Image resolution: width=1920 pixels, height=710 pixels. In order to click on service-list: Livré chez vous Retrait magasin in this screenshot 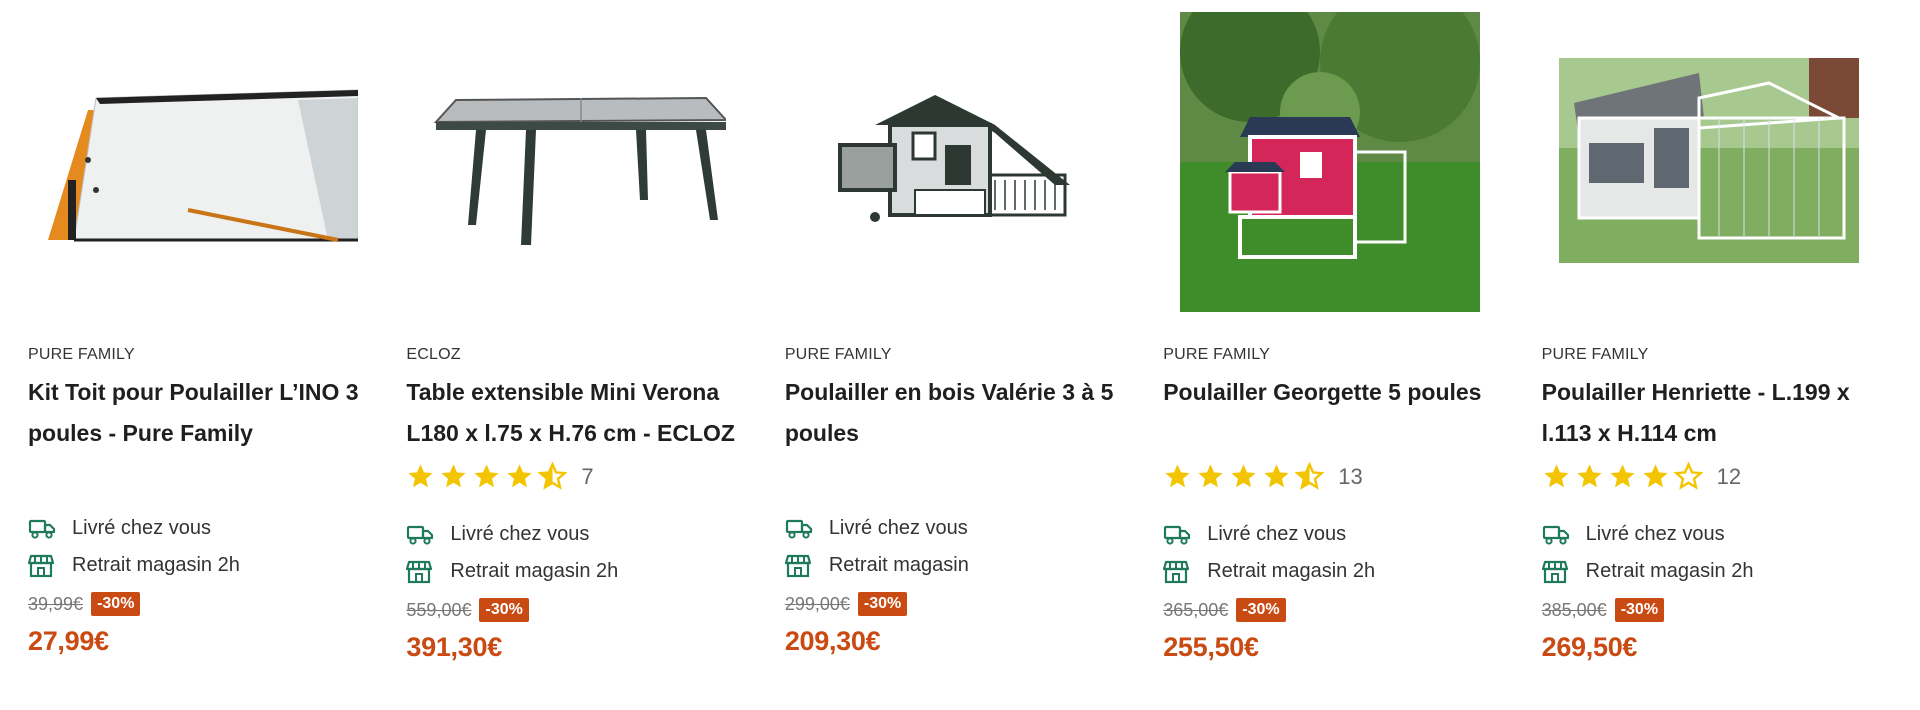, I will do `click(876, 547)`.